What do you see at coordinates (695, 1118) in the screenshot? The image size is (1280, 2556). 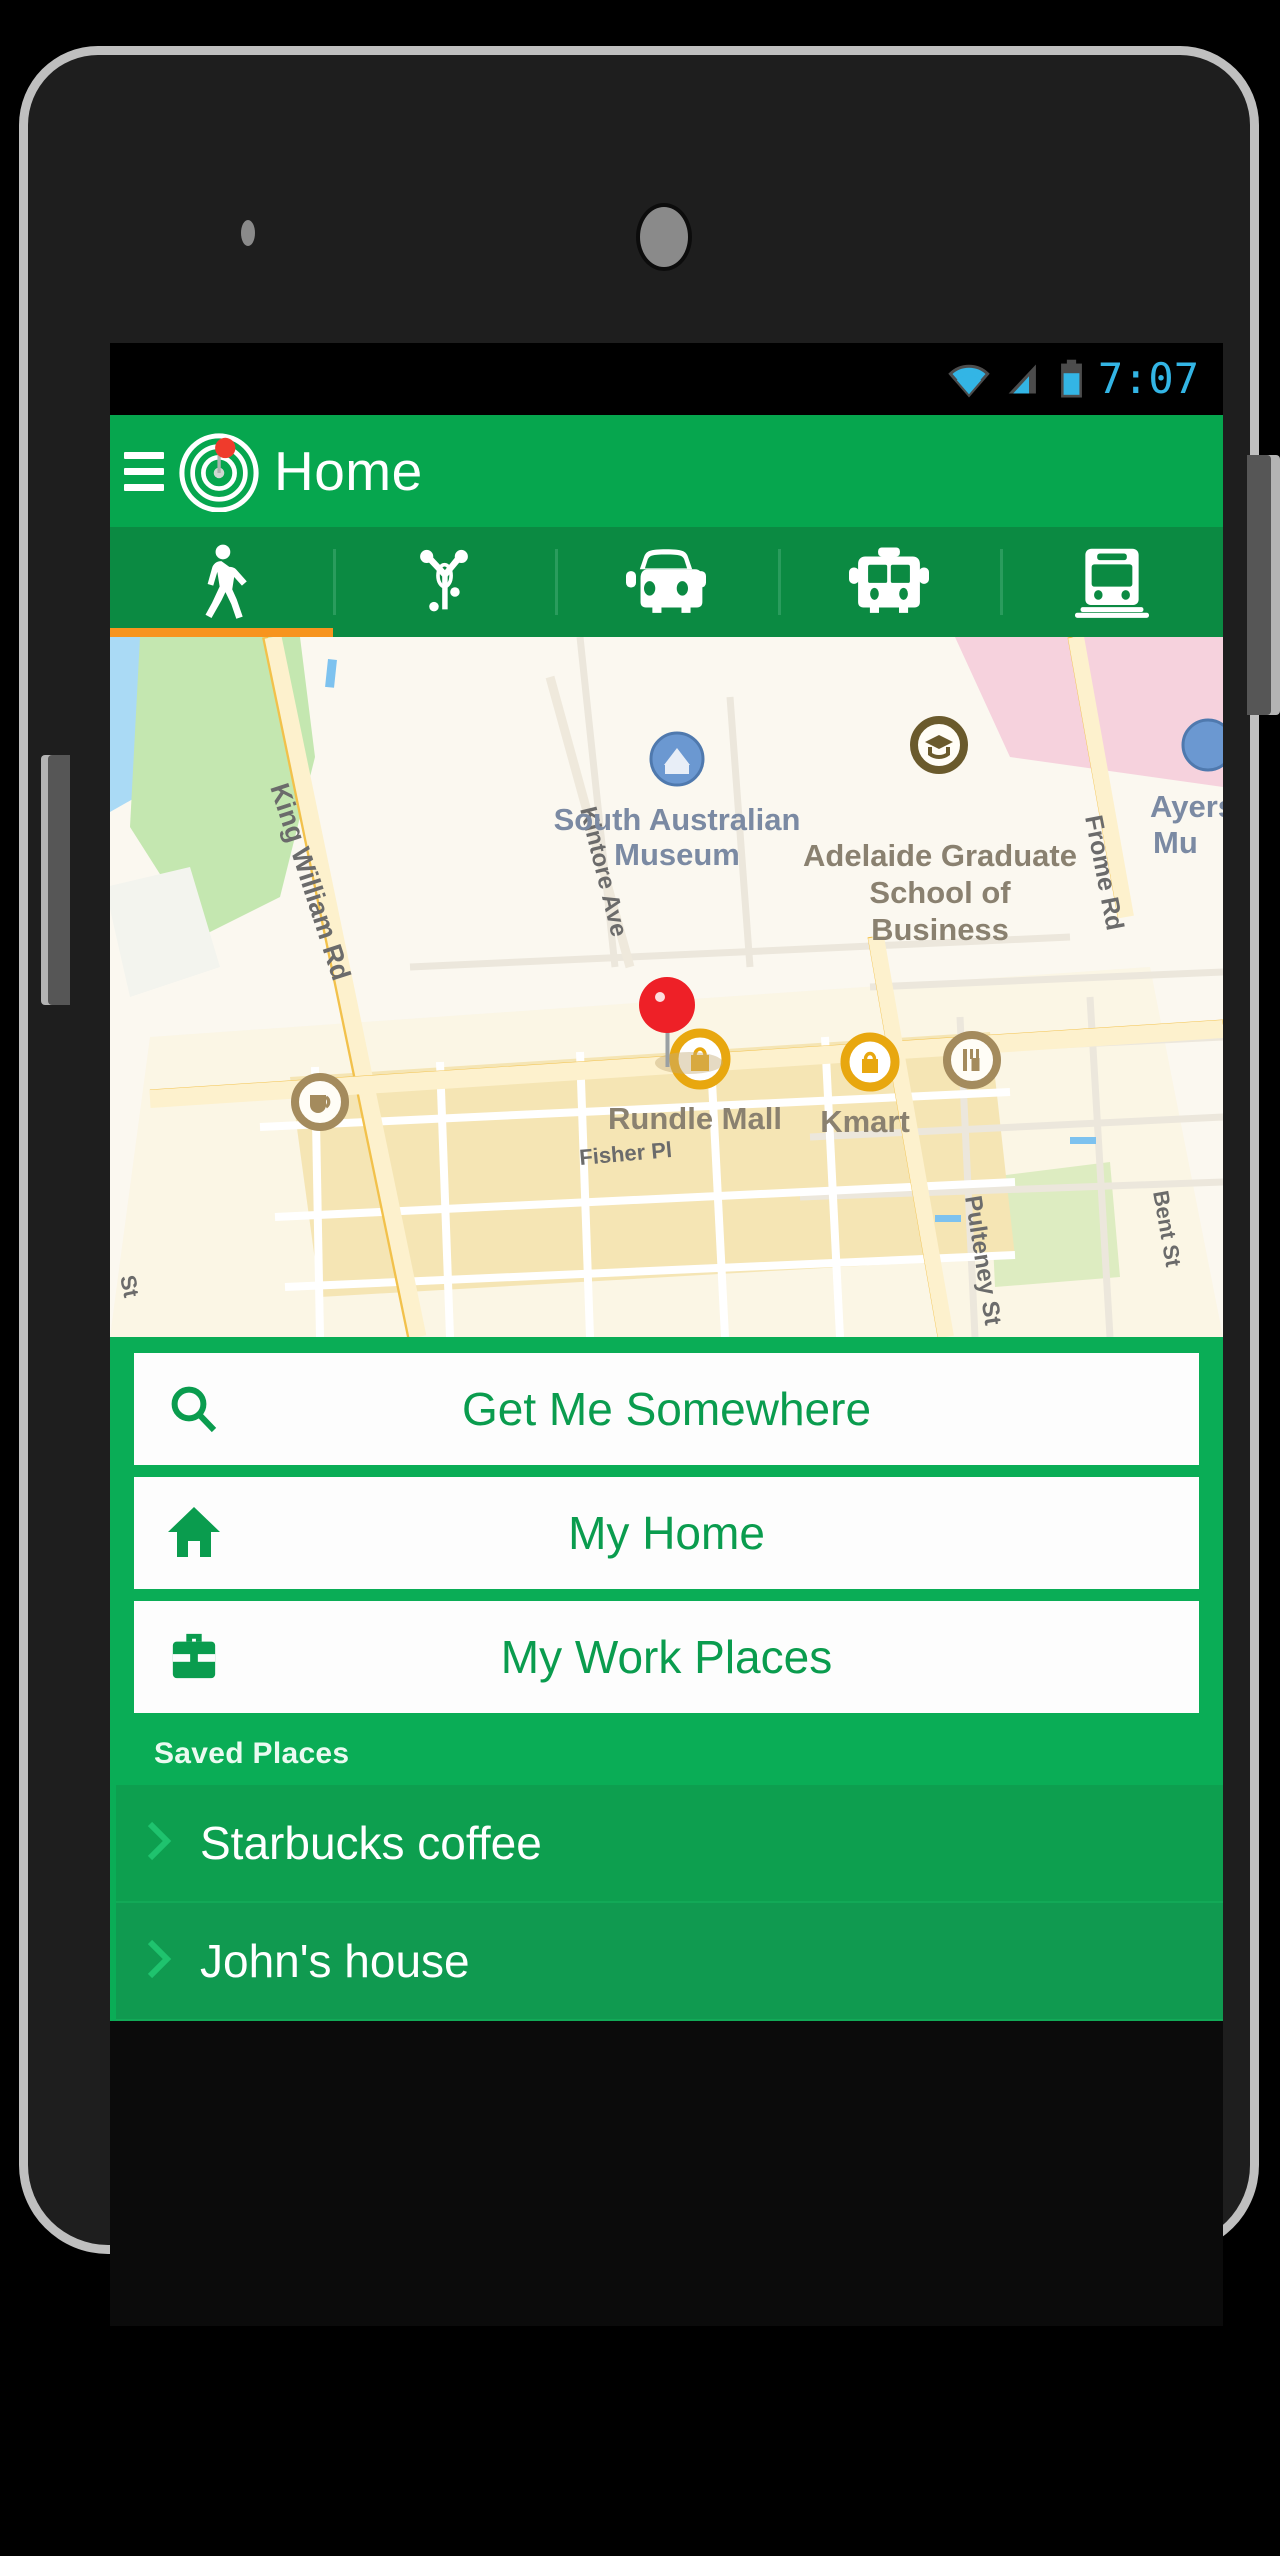 I see `map-place-label: Rundle Mall` at bounding box center [695, 1118].